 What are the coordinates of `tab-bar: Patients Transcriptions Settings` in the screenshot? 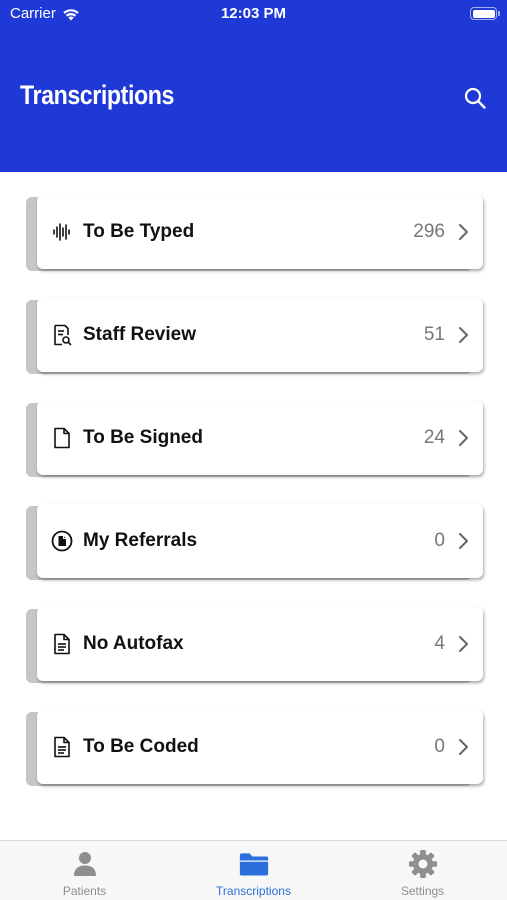 It's located at (253, 870).